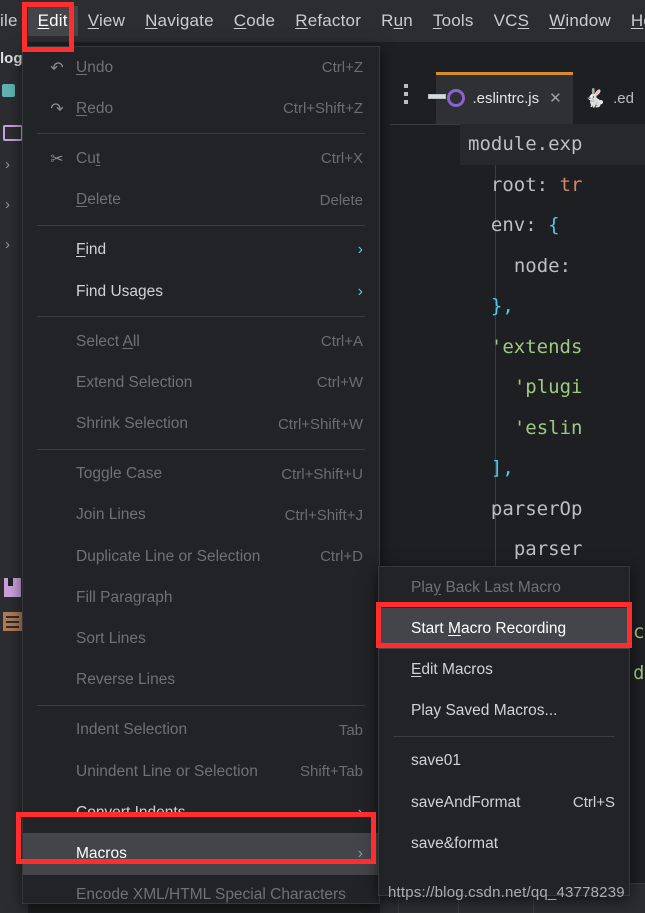 The height and width of the screenshot is (913, 645). Describe the element at coordinates (595, 97) in the screenshot. I see `editorconfig-file-icon: 🐇` at that location.